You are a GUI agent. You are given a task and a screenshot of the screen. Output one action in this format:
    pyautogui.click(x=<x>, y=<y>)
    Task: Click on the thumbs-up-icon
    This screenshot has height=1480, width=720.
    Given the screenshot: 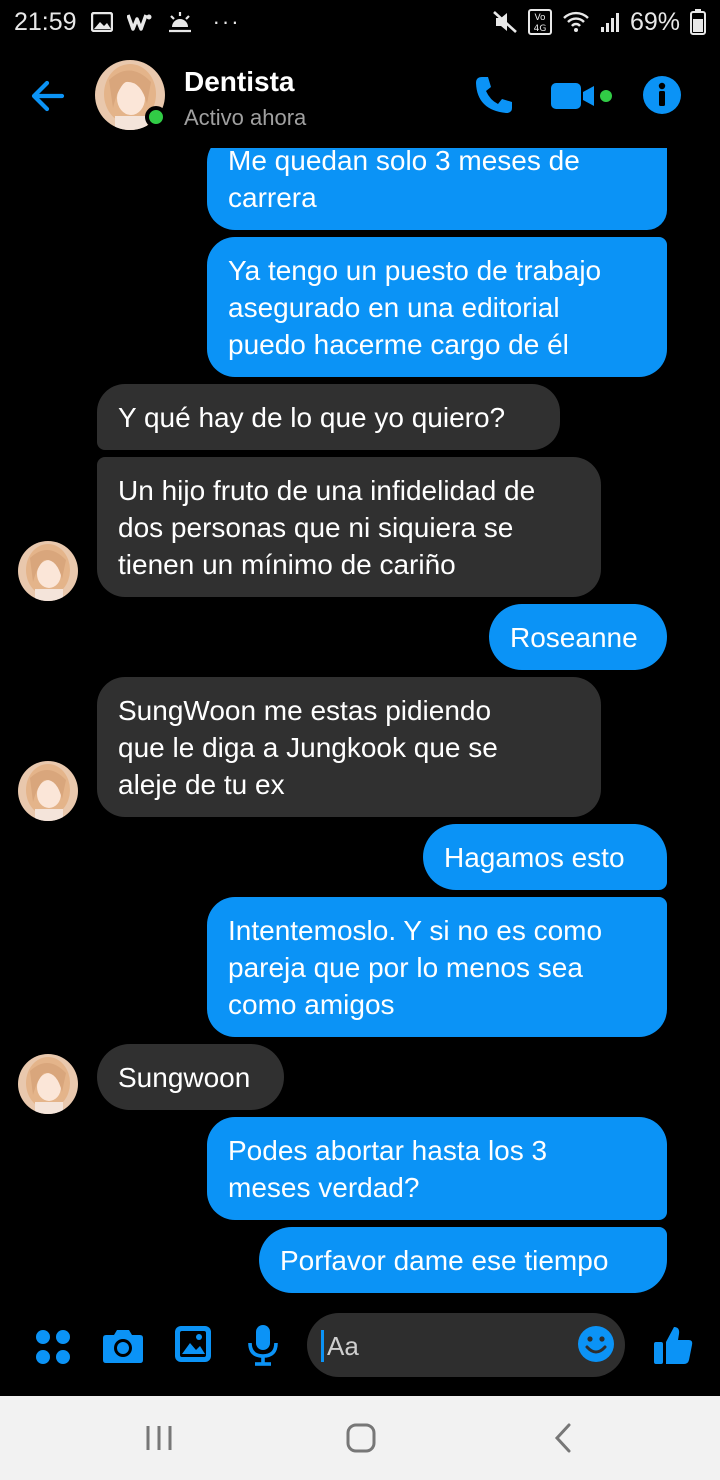 What is the action you would take?
    pyautogui.click(x=673, y=1345)
    